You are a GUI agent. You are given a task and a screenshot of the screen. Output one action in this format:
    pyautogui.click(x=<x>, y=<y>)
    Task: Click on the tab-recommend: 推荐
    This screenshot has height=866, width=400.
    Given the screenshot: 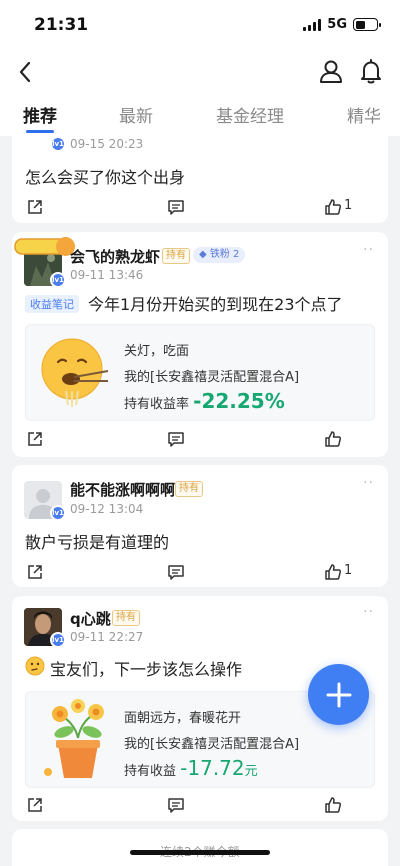 What is the action you would take?
    pyautogui.click(x=40, y=114)
    